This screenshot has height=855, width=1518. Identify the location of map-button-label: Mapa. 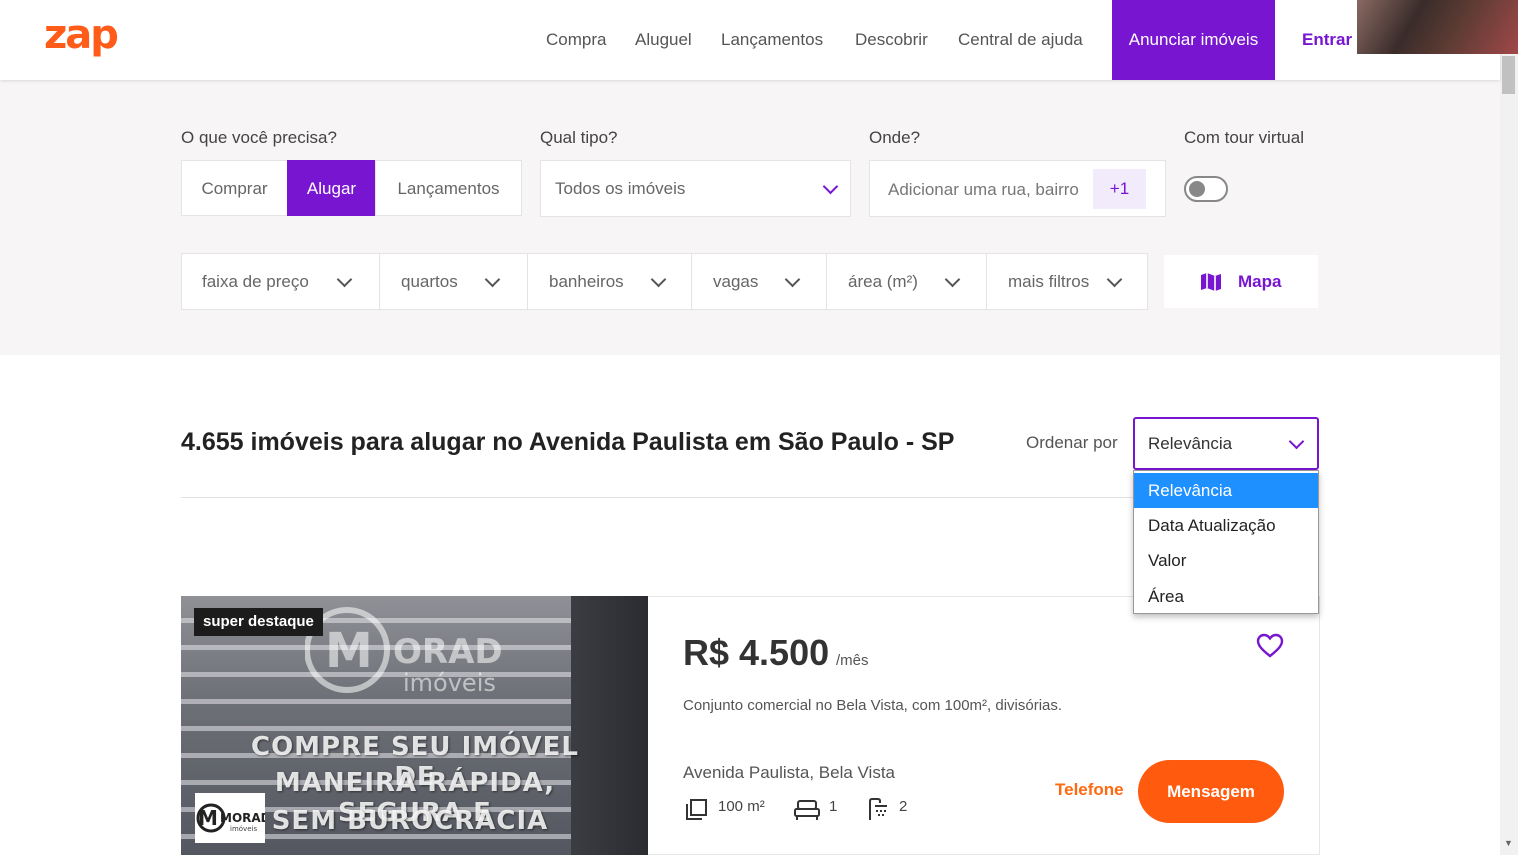
(1260, 281).